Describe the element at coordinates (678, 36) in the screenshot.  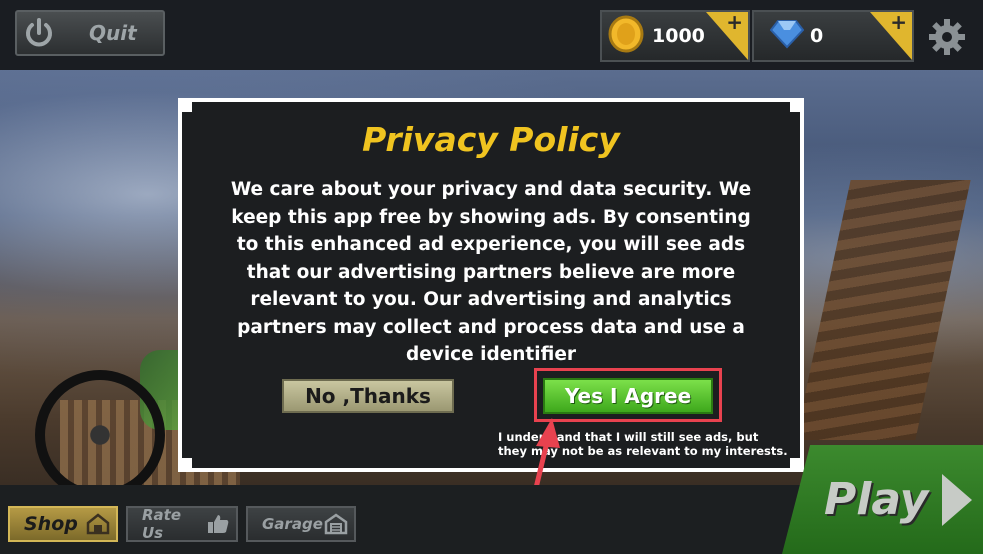
I see `coin-count: 1000` at that location.